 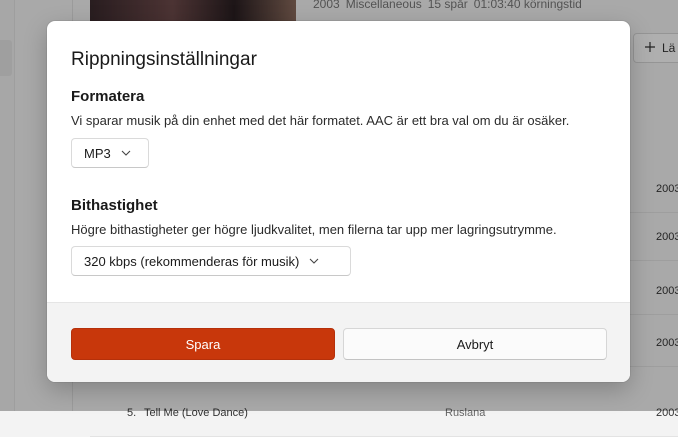 I want to click on cancel-button: Avbryt, so click(x=475, y=344).